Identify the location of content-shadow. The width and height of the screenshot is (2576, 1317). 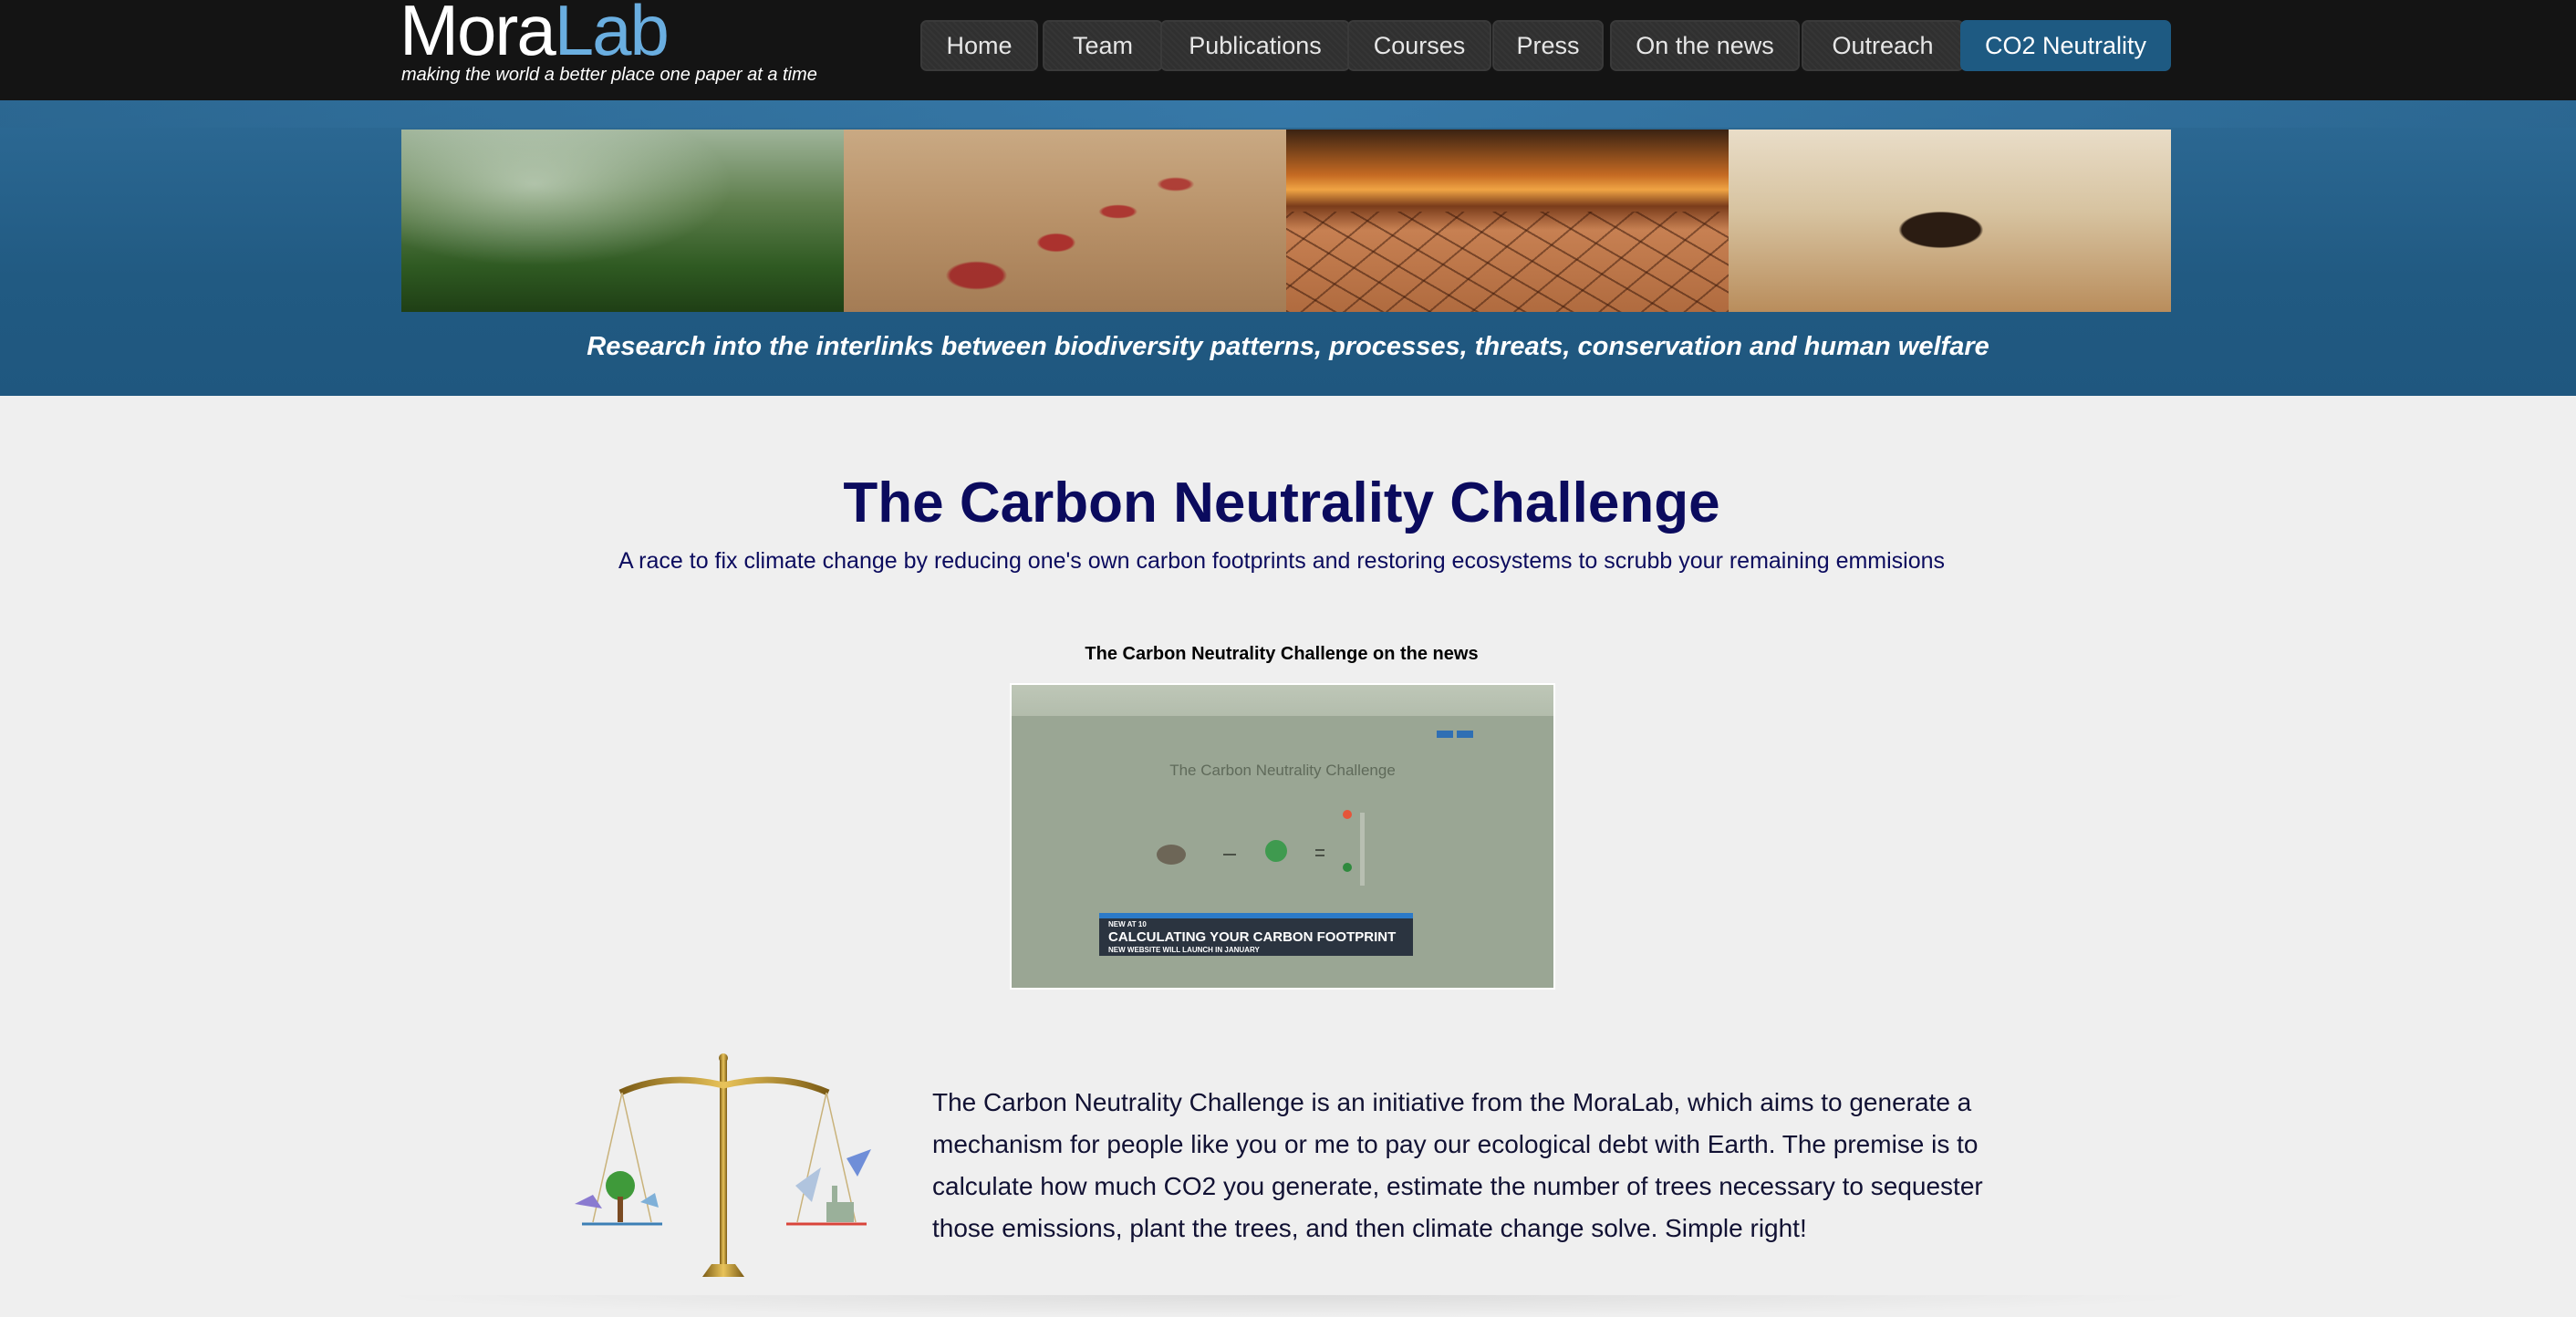
(1291, 1306).